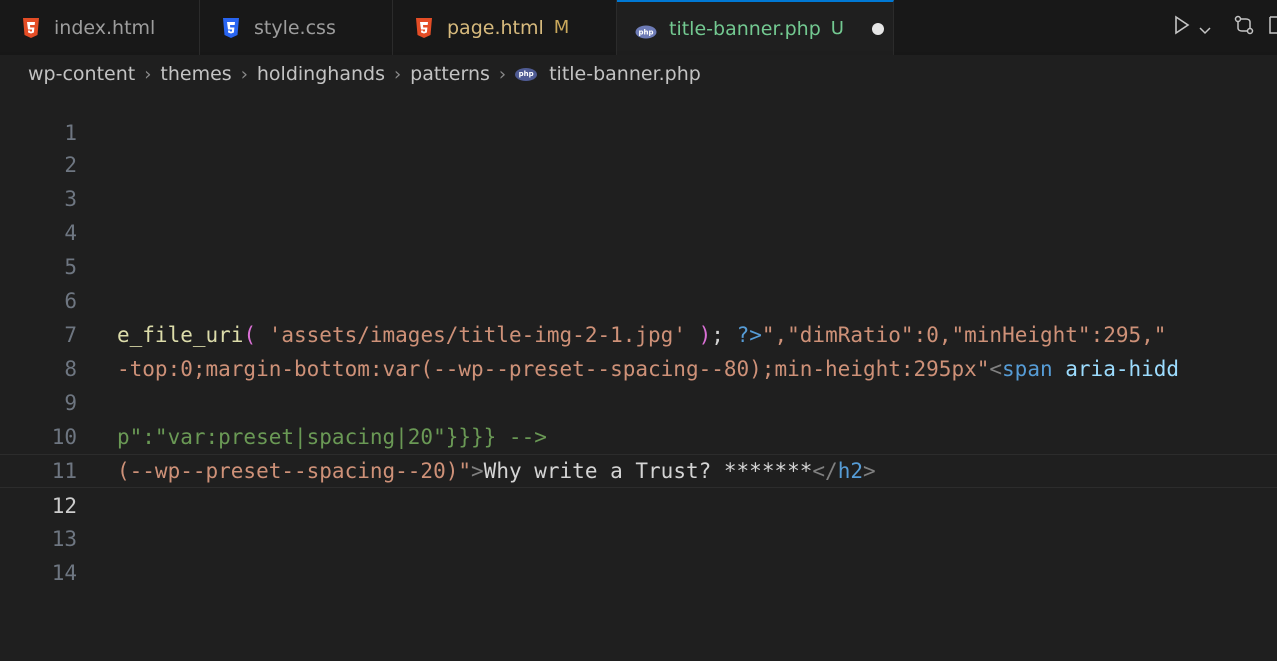 This screenshot has height=661, width=1277. What do you see at coordinates (638, 213) in the screenshot?
I see `code-line: 4` at bounding box center [638, 213].